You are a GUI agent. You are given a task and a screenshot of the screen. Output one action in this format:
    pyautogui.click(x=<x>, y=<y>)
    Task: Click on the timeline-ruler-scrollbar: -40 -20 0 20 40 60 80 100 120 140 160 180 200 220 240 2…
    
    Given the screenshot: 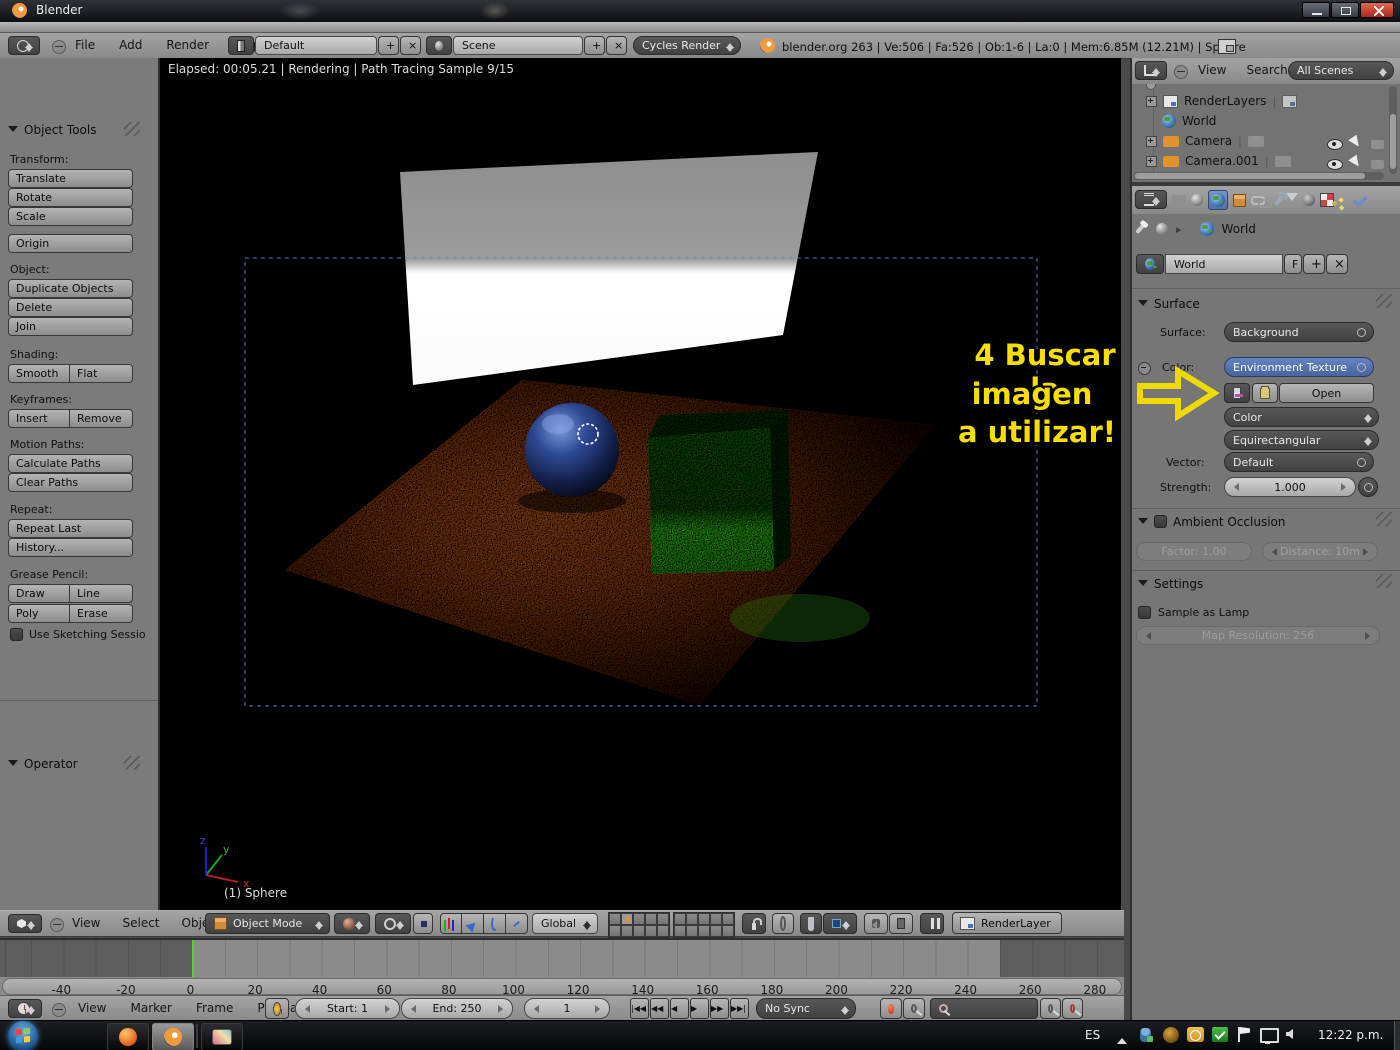 What is the action you would take?
    pyautogui.click(x=562, y=986)
    